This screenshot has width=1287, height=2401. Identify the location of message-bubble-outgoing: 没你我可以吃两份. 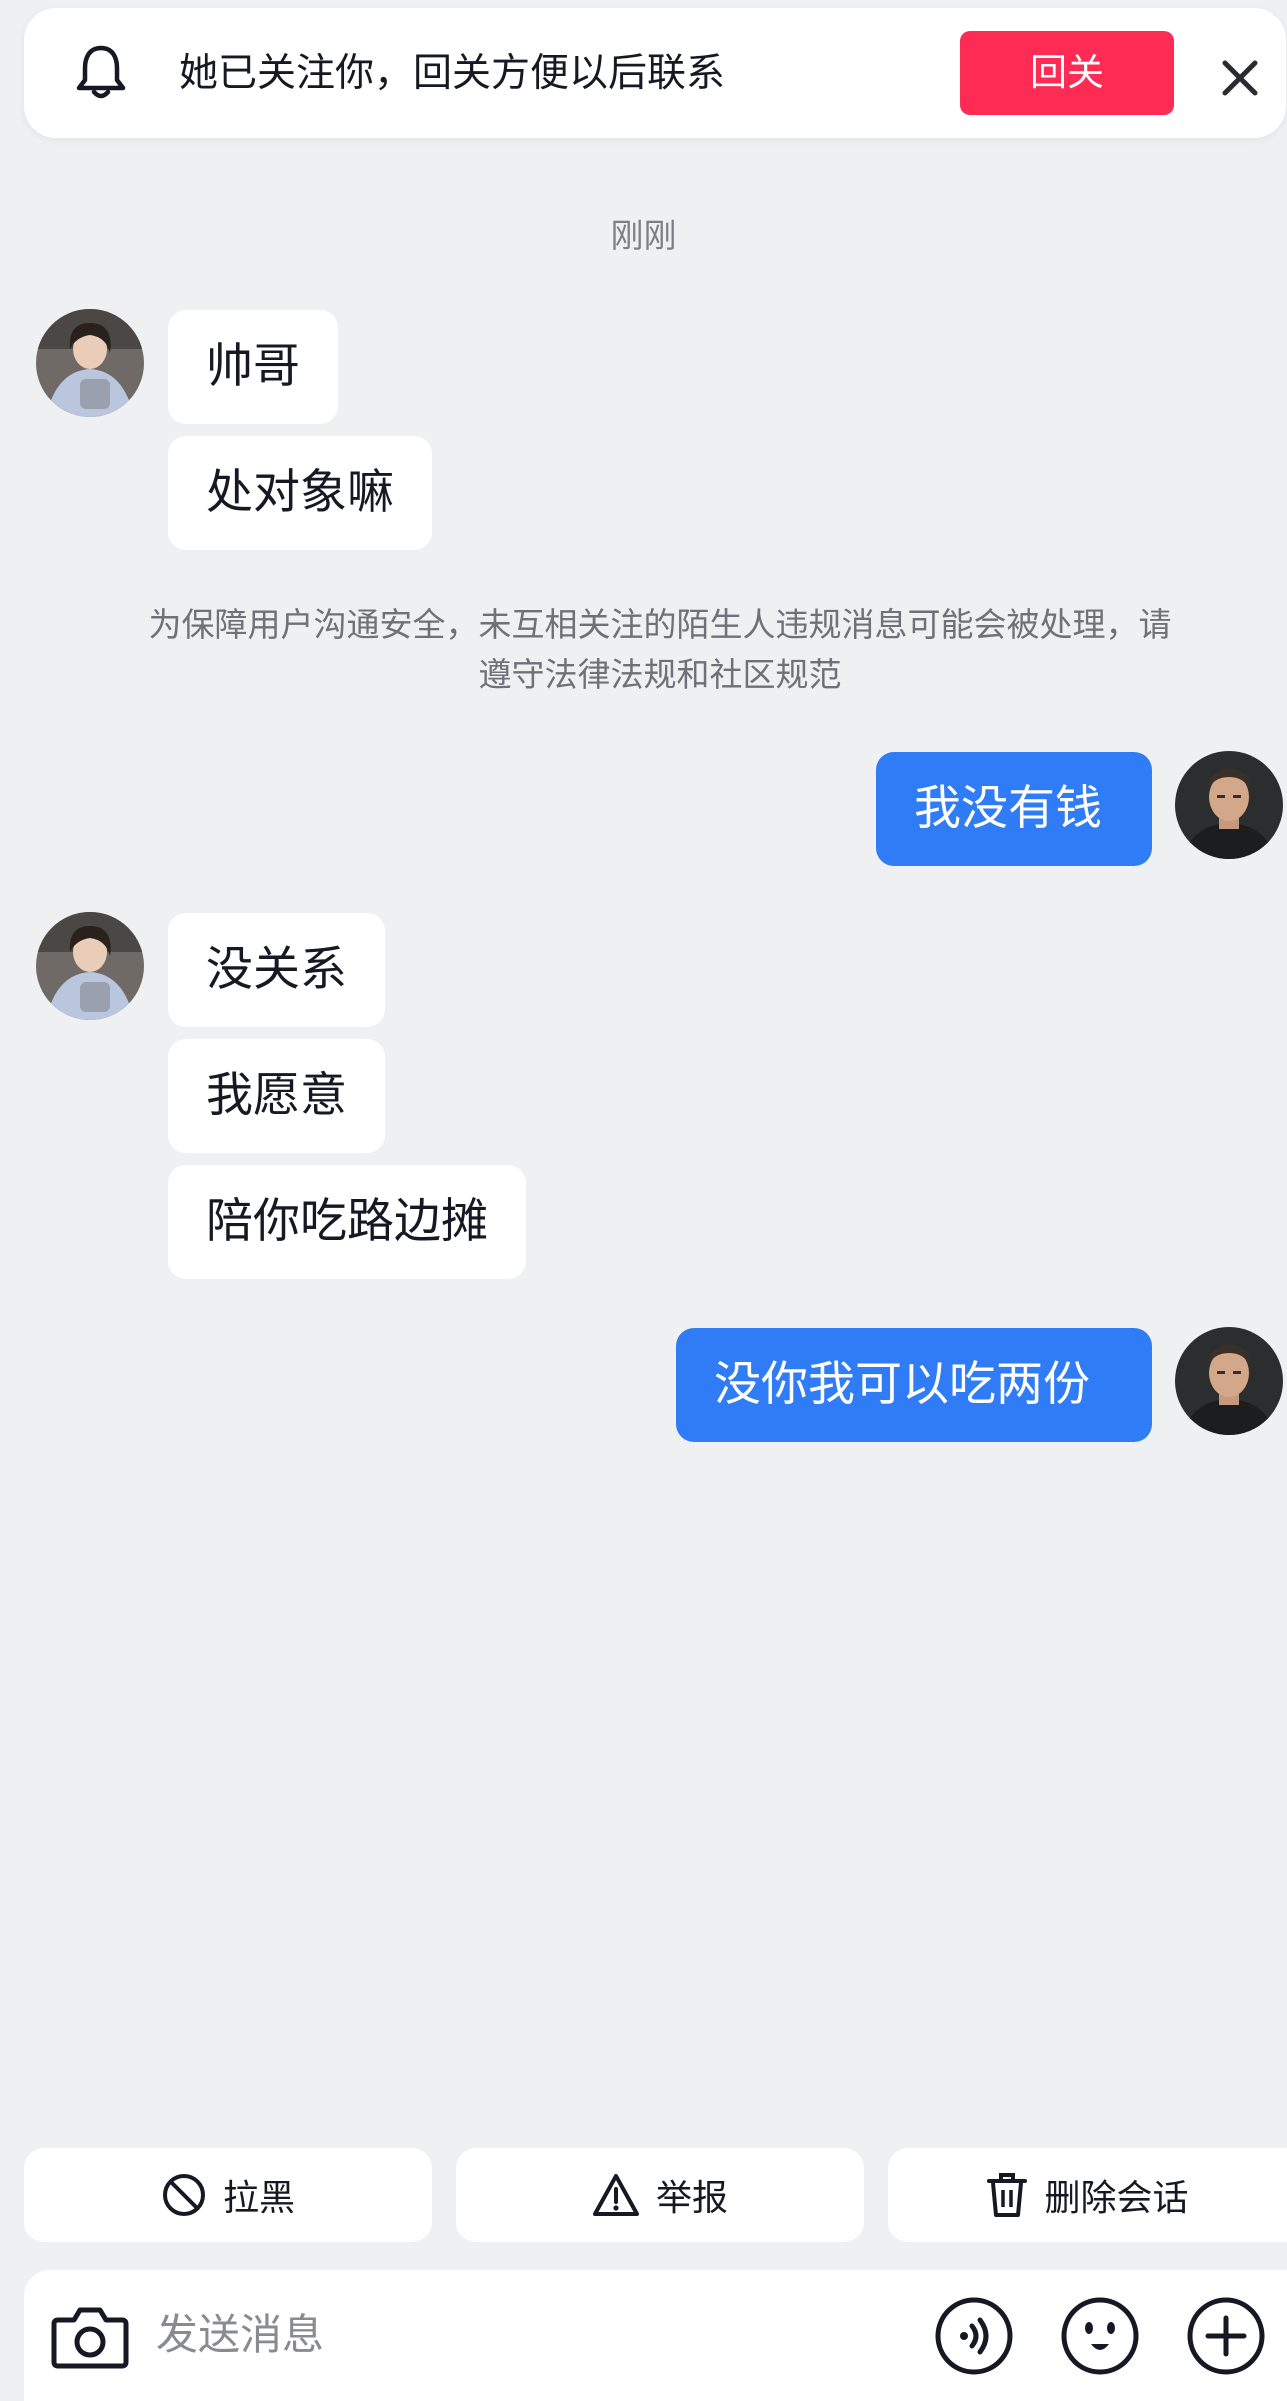
(914, 1385).